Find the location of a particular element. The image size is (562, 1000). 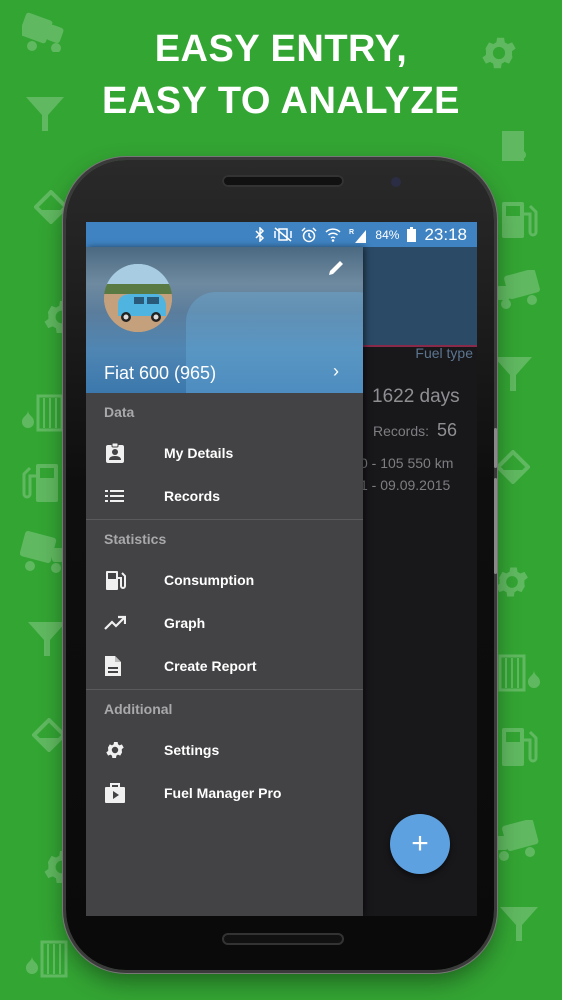

drawer-header: Fiat 600 (965) › is located at coordinates (224, 320).